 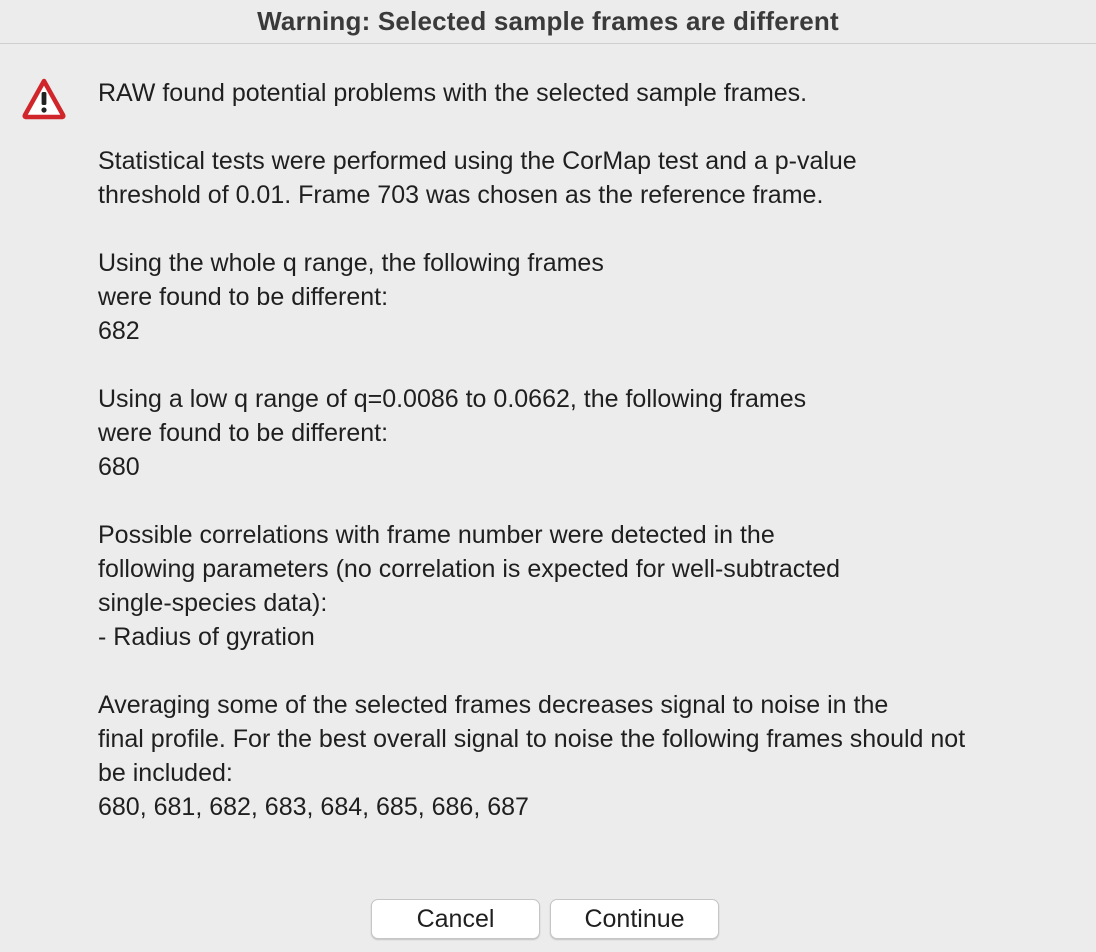 What do you see at coordinates (634, 919) in the screenshot?
I see `continue-button: Continue` at bounding box center [634, 919].